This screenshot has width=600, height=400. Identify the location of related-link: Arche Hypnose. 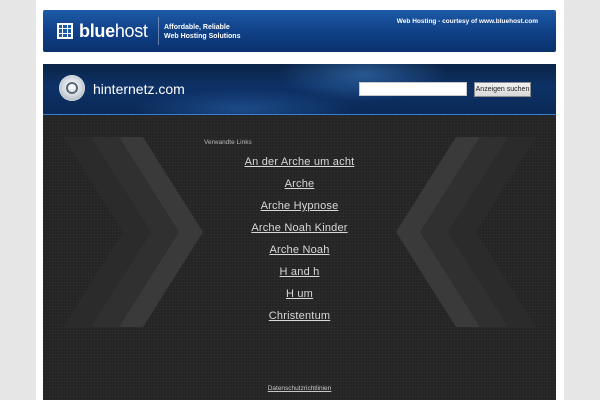
(299, 210).